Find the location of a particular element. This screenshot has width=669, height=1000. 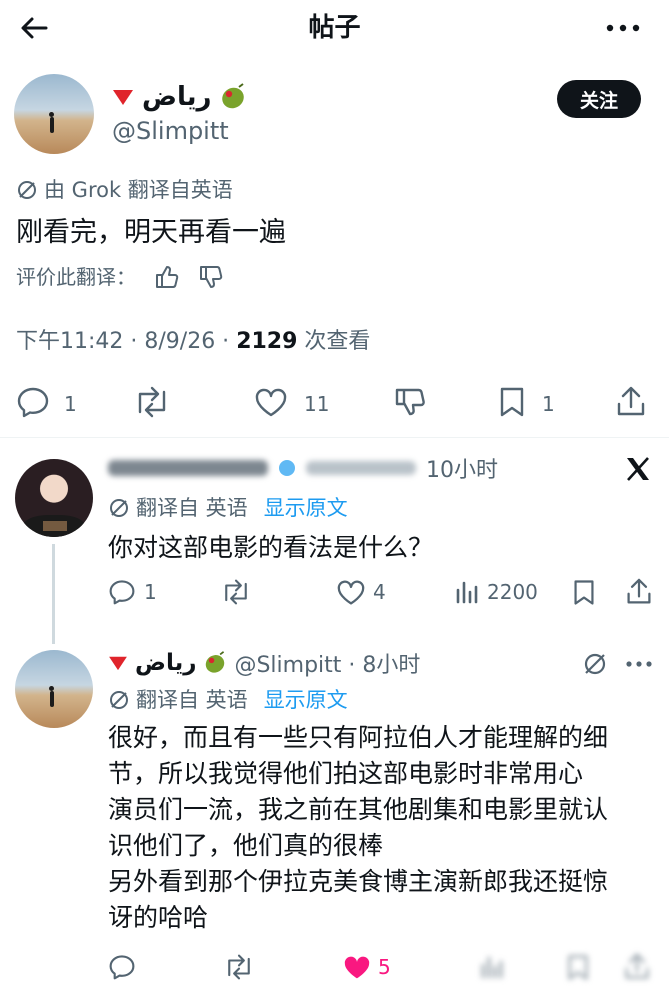

reply-text: 你对这部电影的看法是什么？ is located at coordinates (271, 547).